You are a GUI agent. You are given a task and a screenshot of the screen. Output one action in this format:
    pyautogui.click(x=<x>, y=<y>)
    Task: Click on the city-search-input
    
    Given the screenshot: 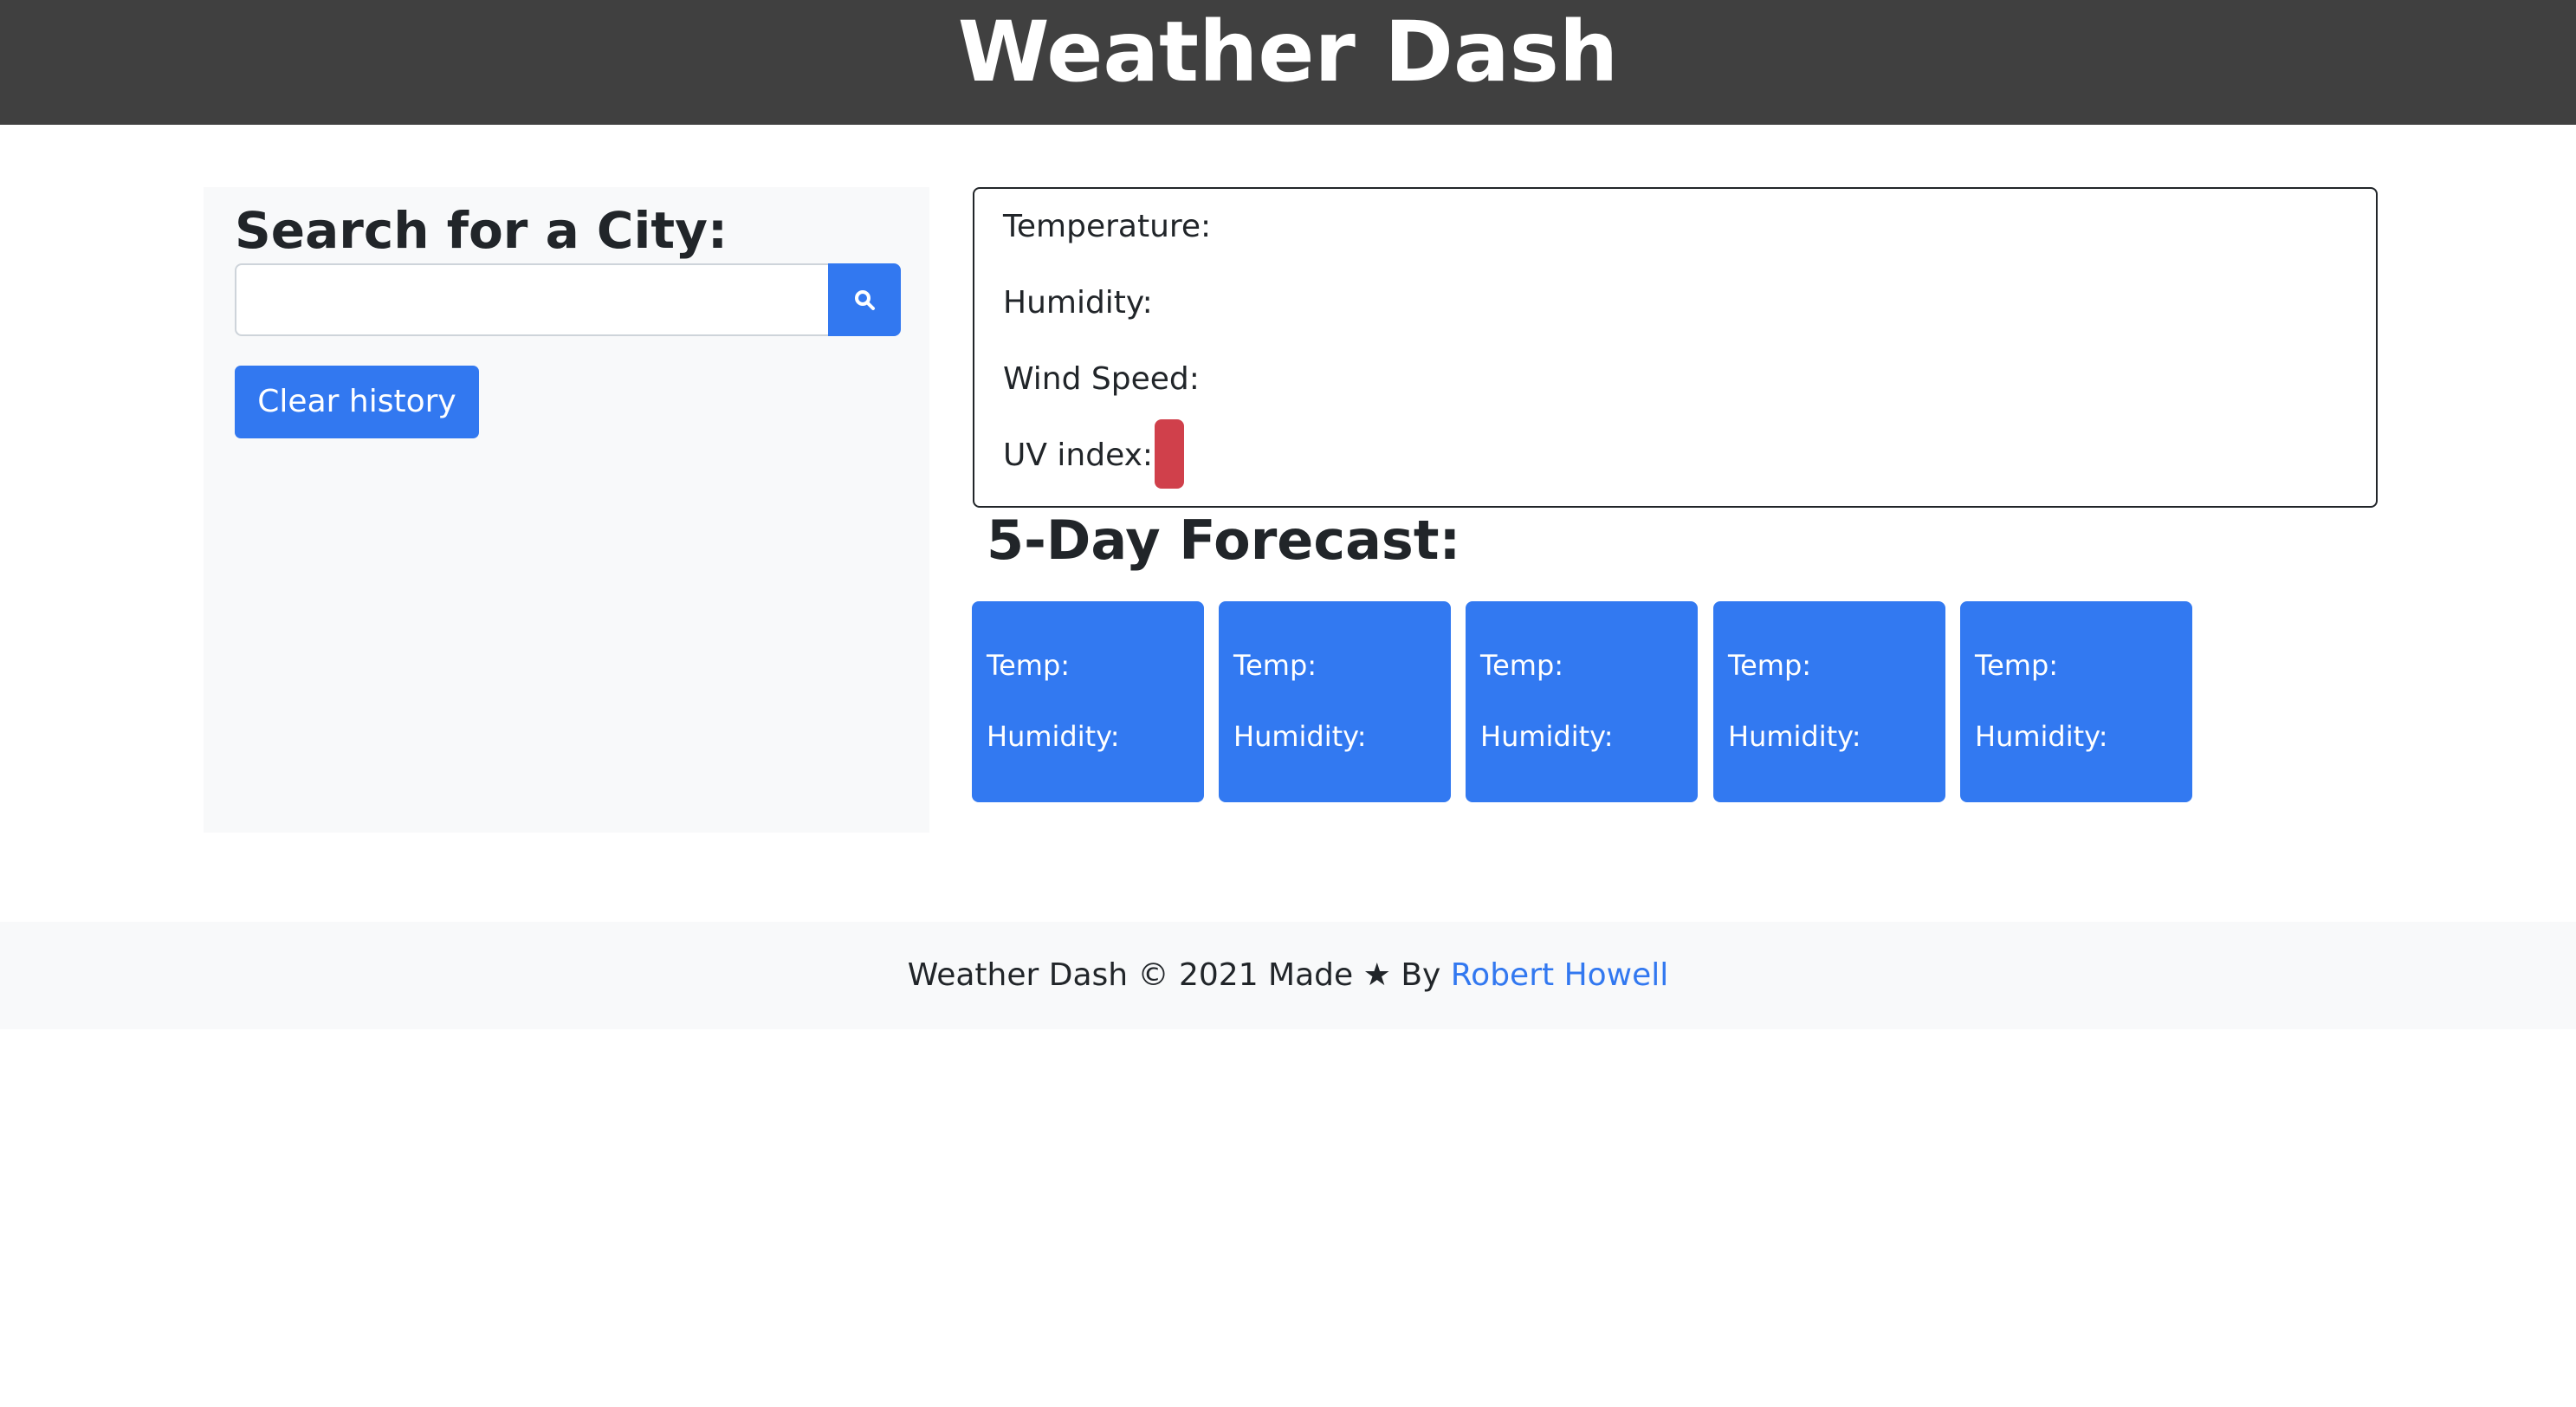 What is the action you would take?
    pyautogui.click(x=532, y=299)
    